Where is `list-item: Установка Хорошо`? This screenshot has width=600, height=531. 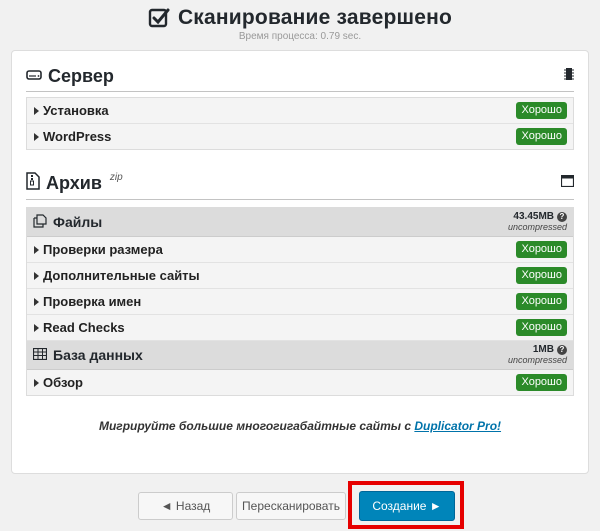 list-item: Установка Хорошо is located at coordinates (300, 111).